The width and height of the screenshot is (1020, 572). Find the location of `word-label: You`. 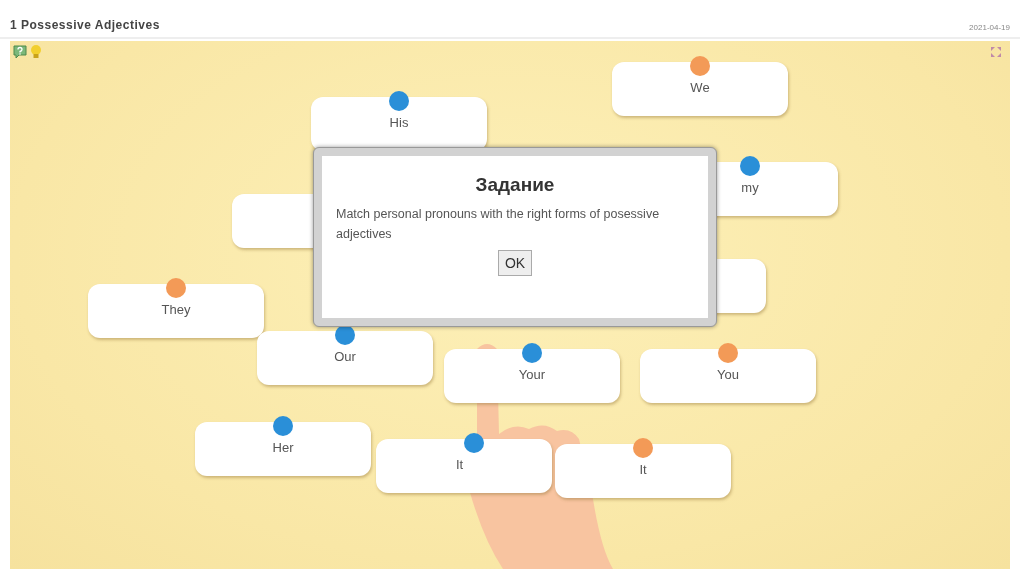

word-label: You is located at coordinates (728, 374).